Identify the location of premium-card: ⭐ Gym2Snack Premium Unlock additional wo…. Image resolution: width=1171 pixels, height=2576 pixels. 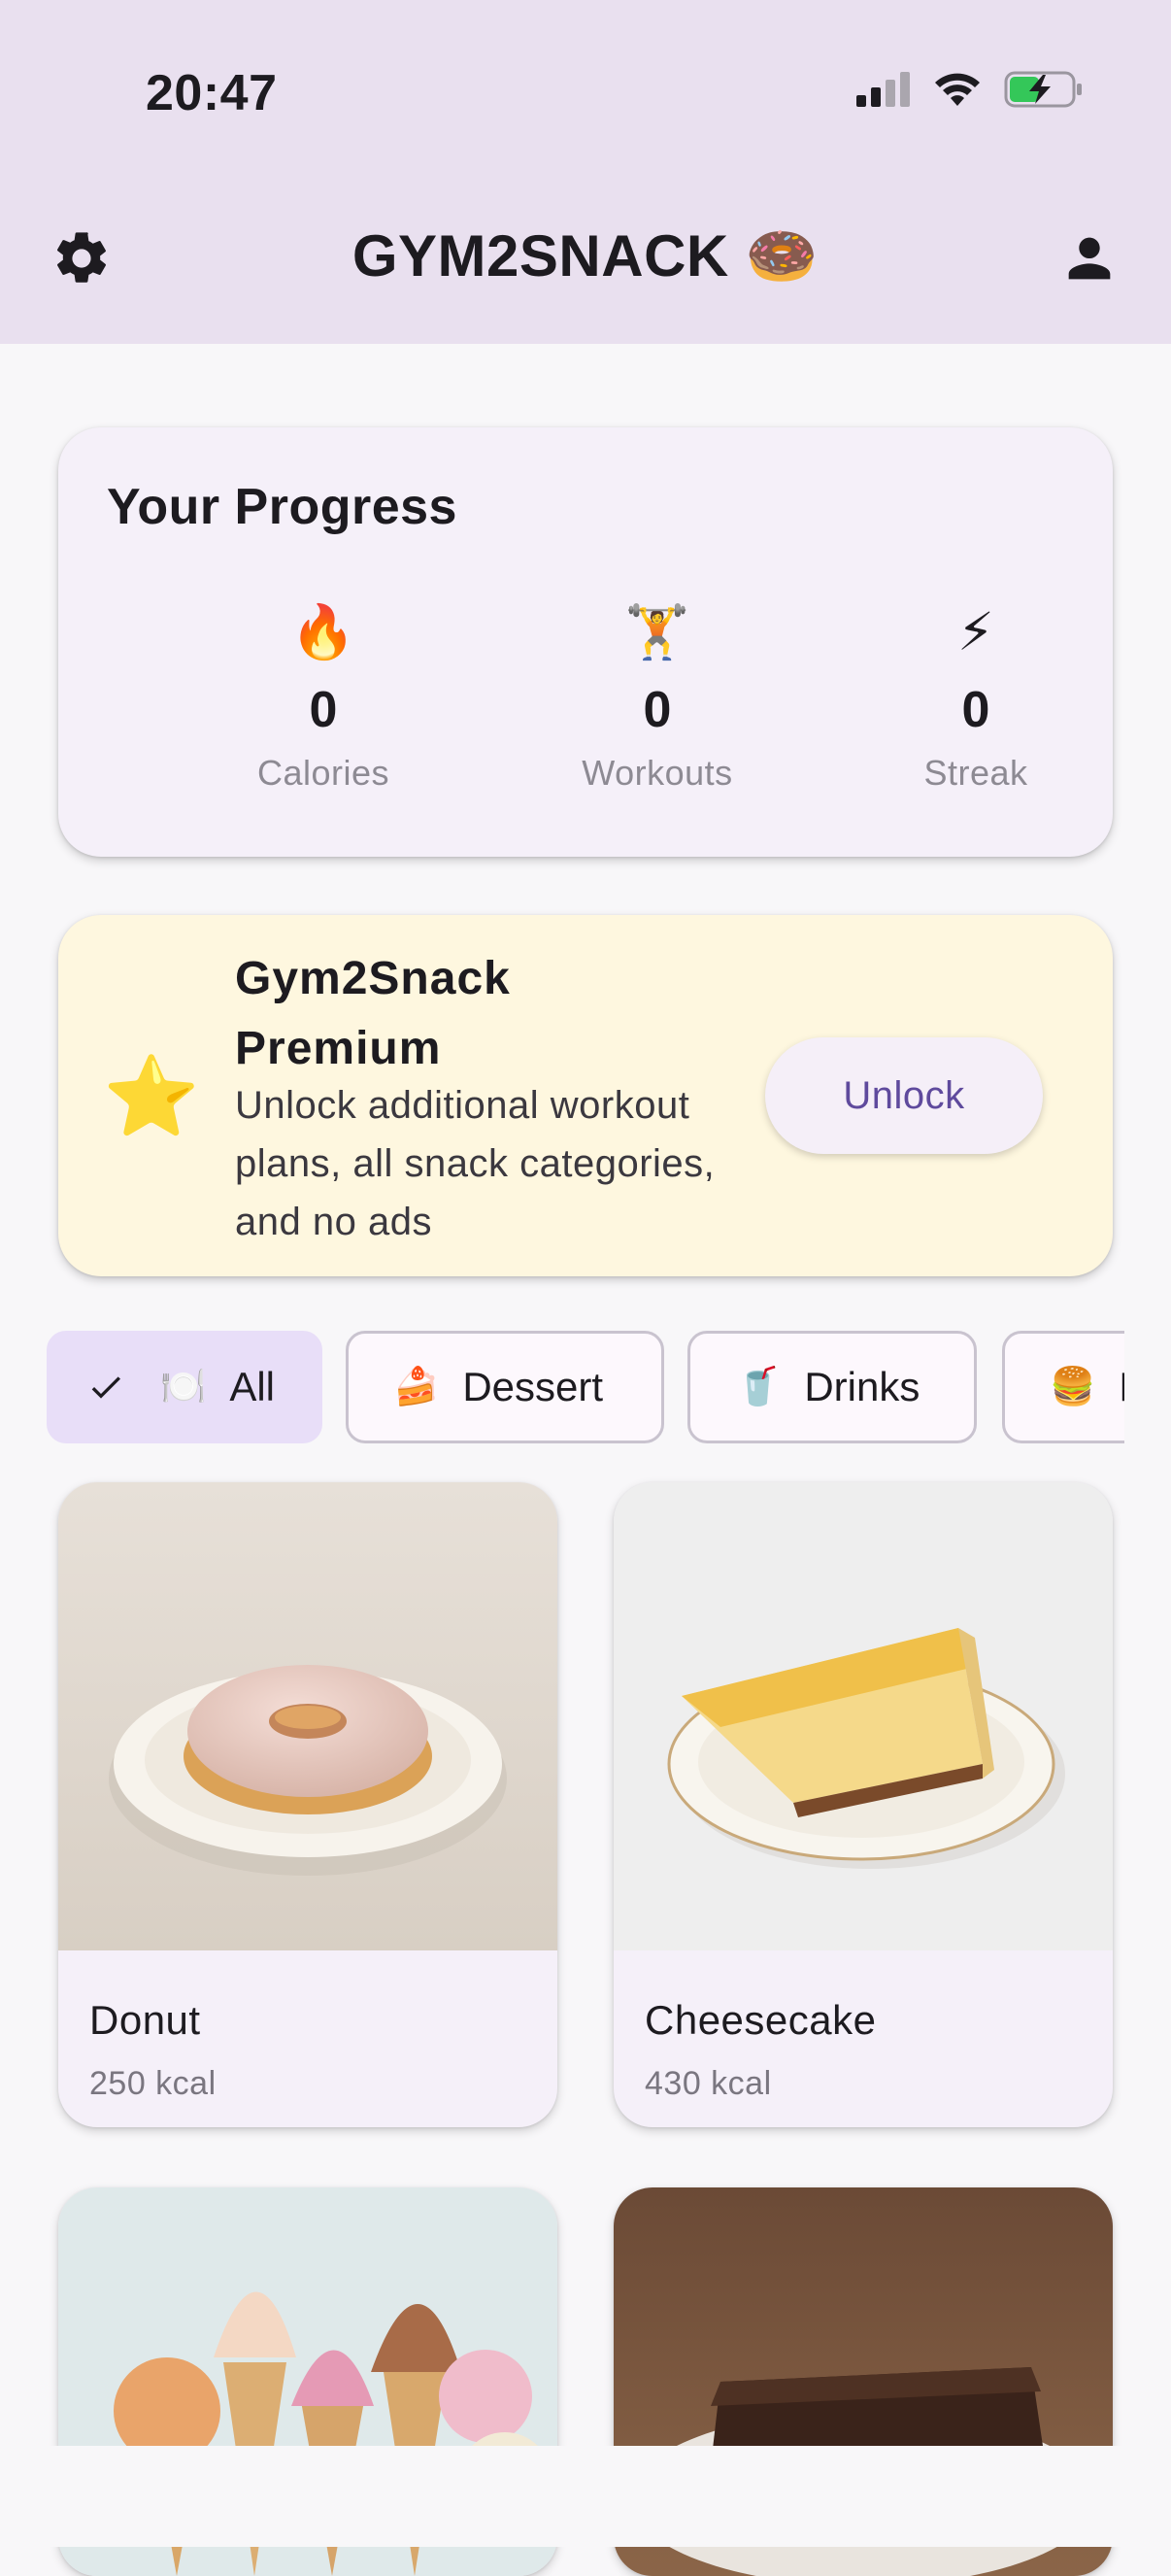
(585, 1095).